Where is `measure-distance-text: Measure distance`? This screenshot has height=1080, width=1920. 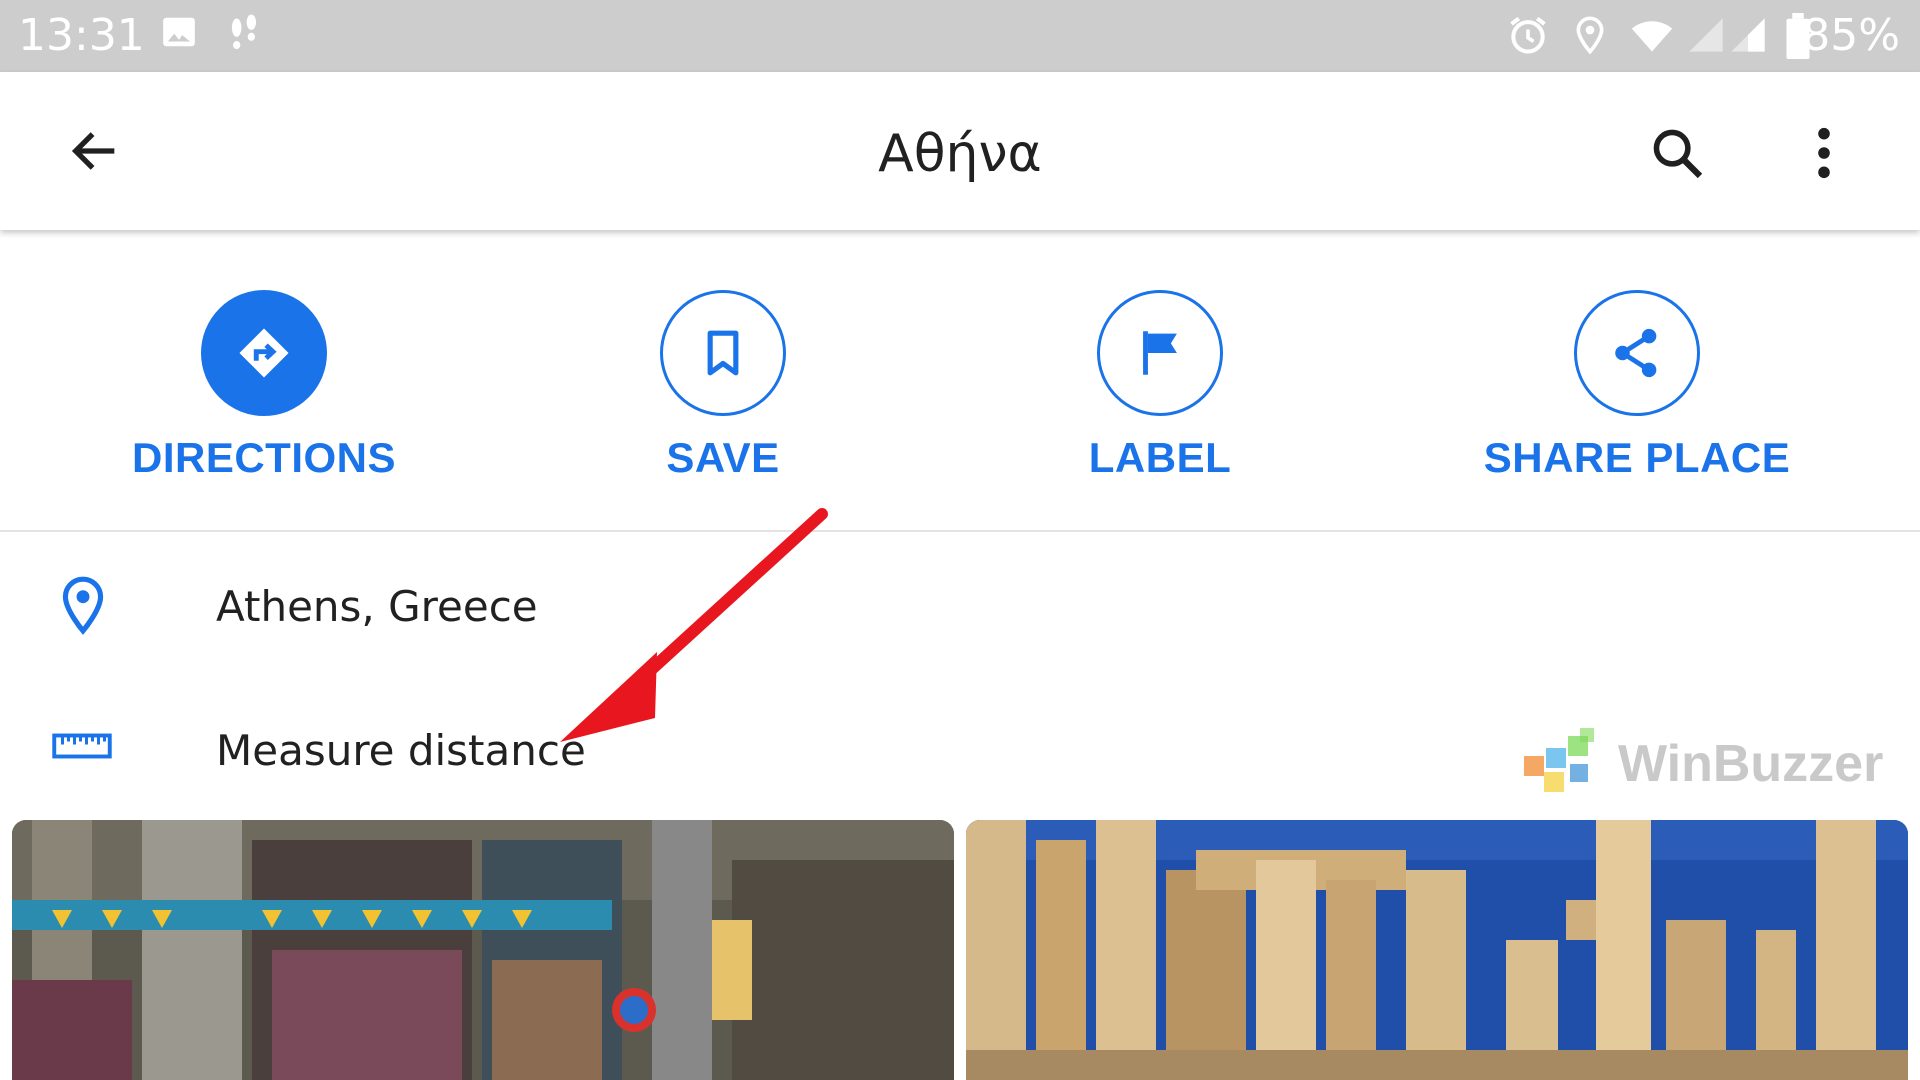 measure-distance-text: Measure distance is located at coordinates (401, 750).